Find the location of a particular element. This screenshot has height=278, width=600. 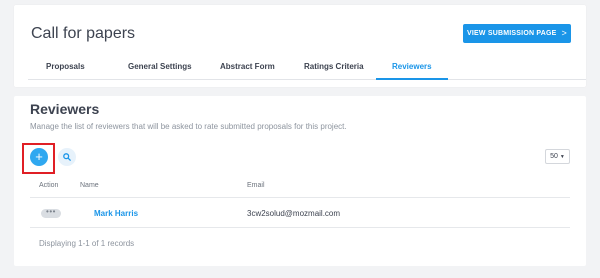

tab-reviewers: Reviewers is located at coordinates (412, 68).